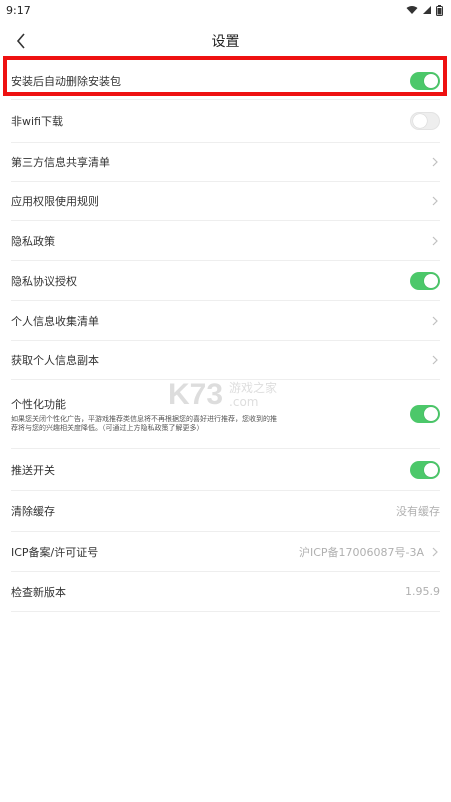  Describe the element at coordinates (418, 511) in the screenshot. I see `cache-status: 没有缓存` at that location.